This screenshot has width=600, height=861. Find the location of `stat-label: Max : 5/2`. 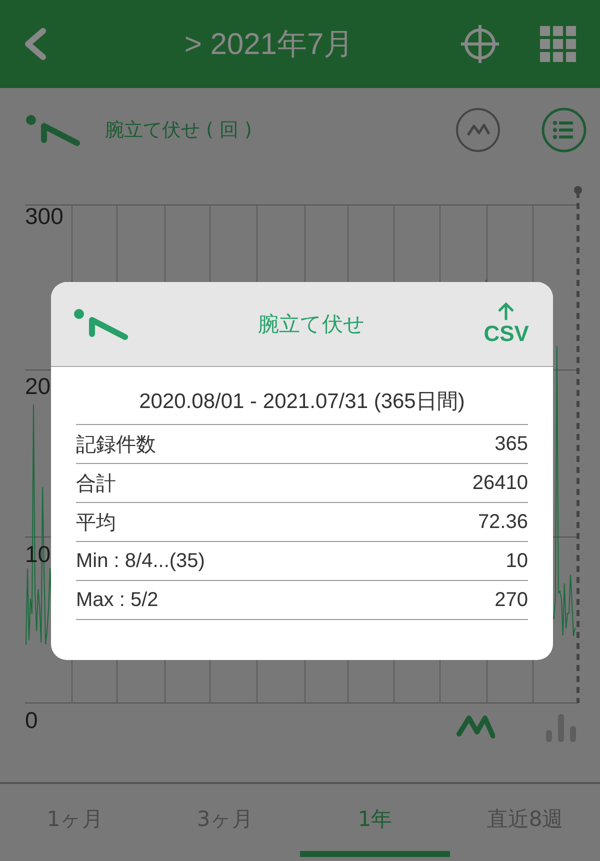

stat-label: Max : 5/2 is located at coordinates (117, 600).